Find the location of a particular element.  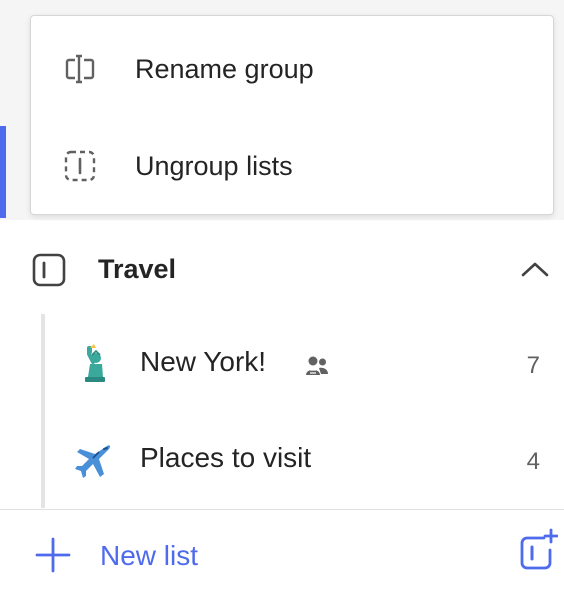

menu-item-rename-group: Rename group is located at coordinates (292, 69).